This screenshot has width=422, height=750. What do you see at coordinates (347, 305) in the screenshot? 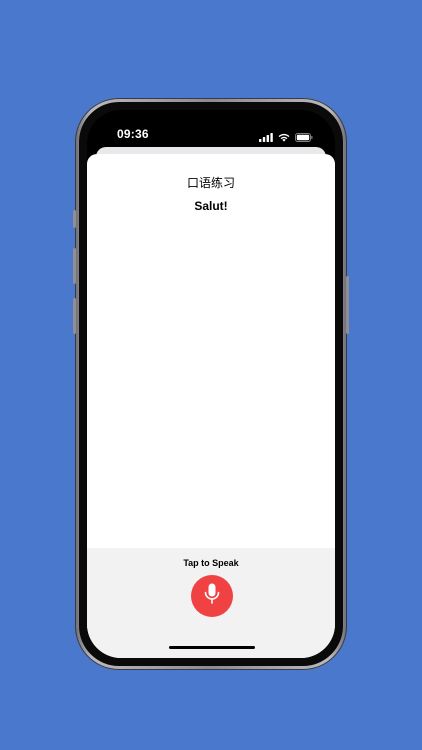
I see `power-button` at bounding box center [347, 305].